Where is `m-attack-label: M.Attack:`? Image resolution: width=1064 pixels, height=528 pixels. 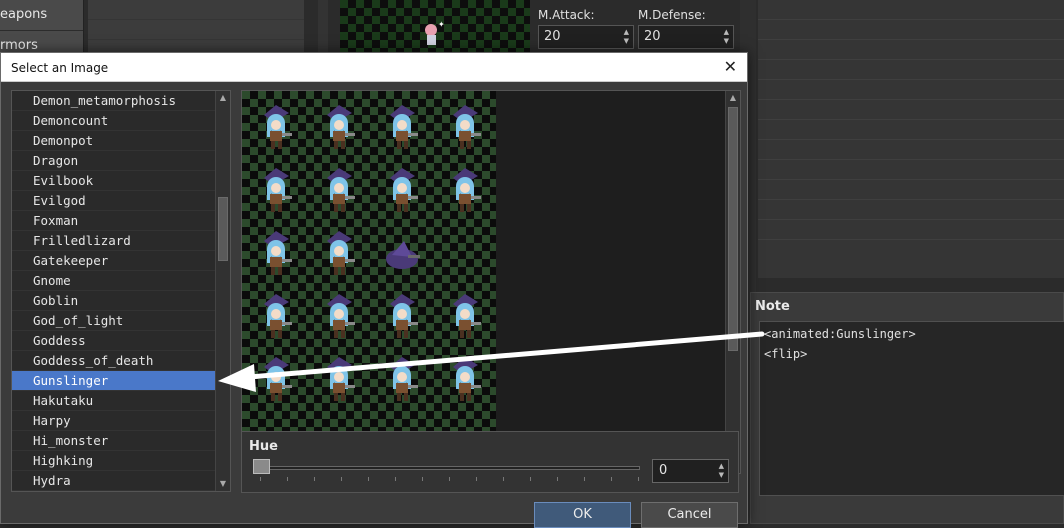
m-attack-label: M.Attack: is located at coordinates (566, 15).